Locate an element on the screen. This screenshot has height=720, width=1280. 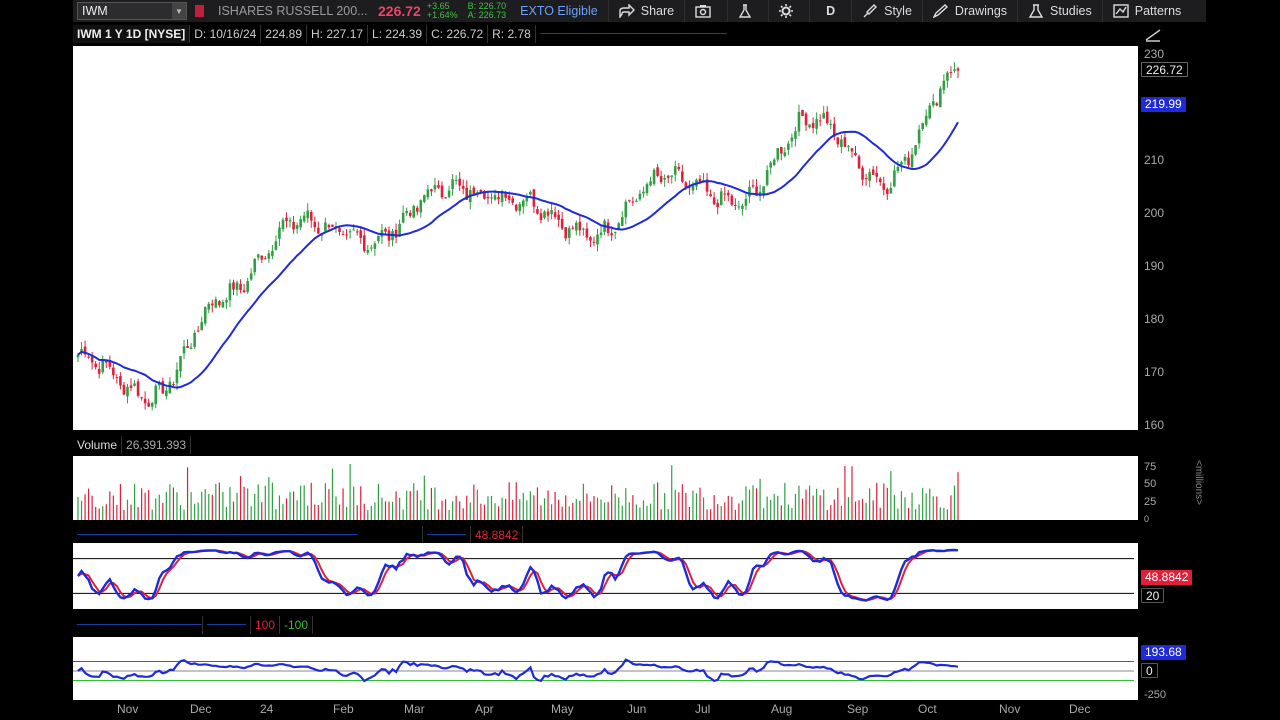
info-date: D: 10/16/24 is located at coordinates (226, 34).